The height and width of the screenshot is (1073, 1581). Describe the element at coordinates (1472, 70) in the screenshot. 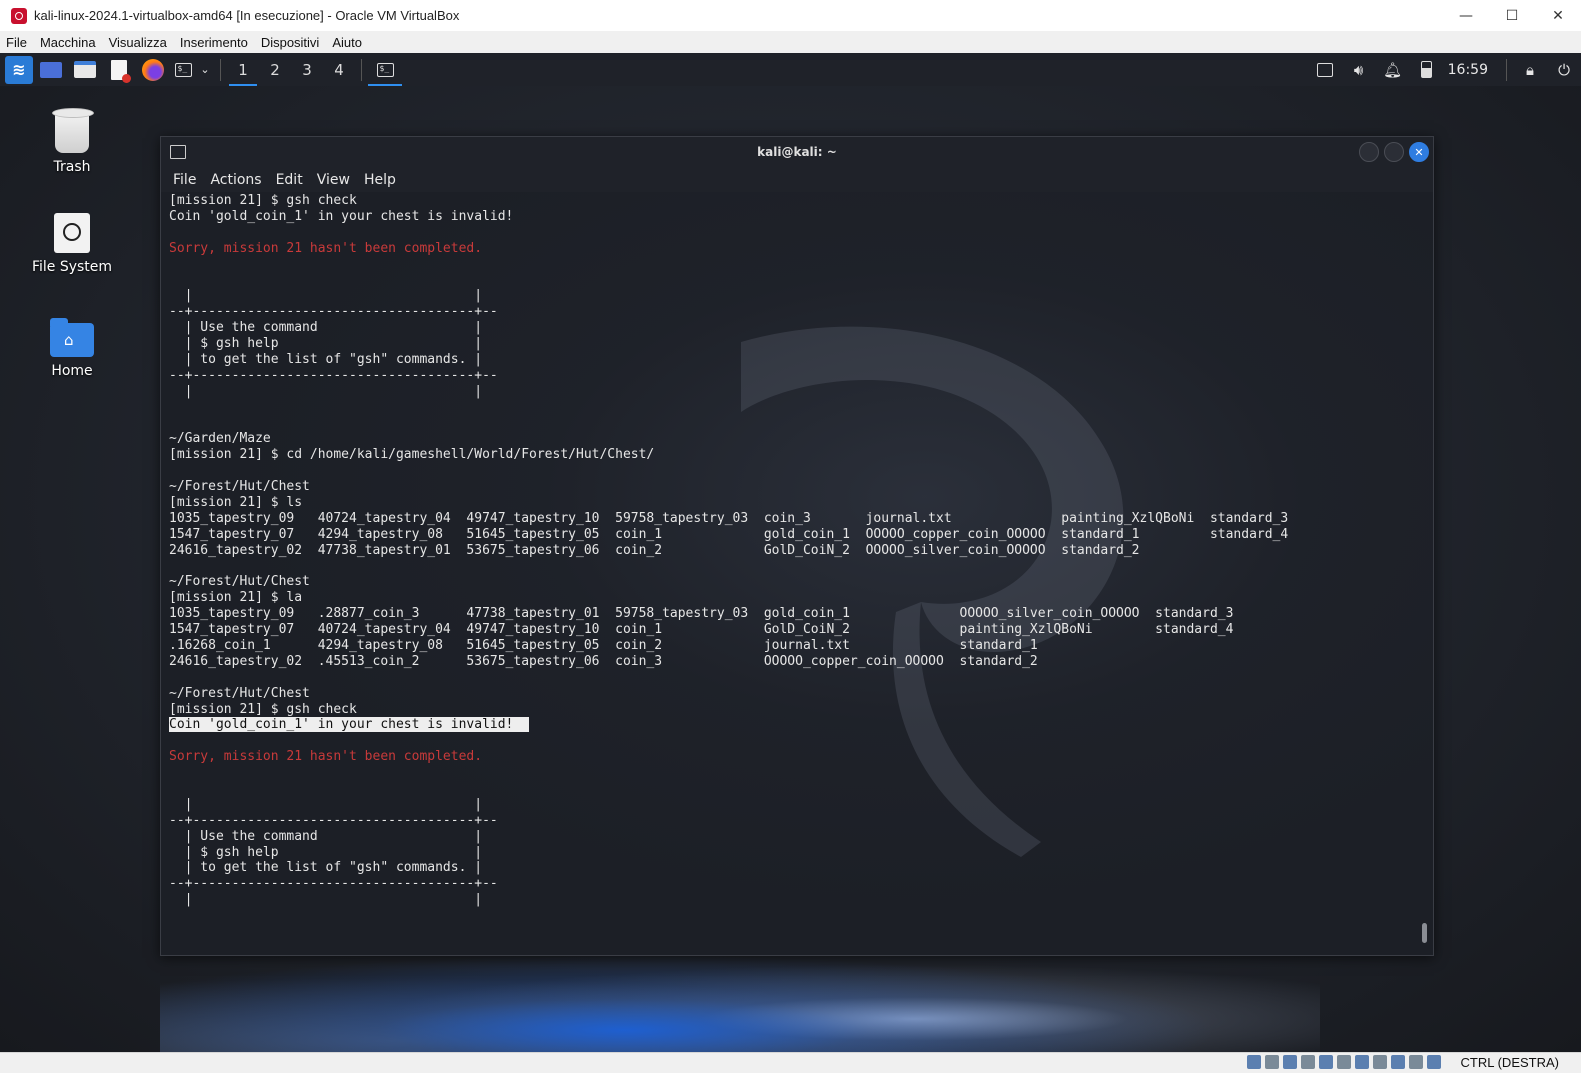

I see `panel-clock: 16:59` at that location.